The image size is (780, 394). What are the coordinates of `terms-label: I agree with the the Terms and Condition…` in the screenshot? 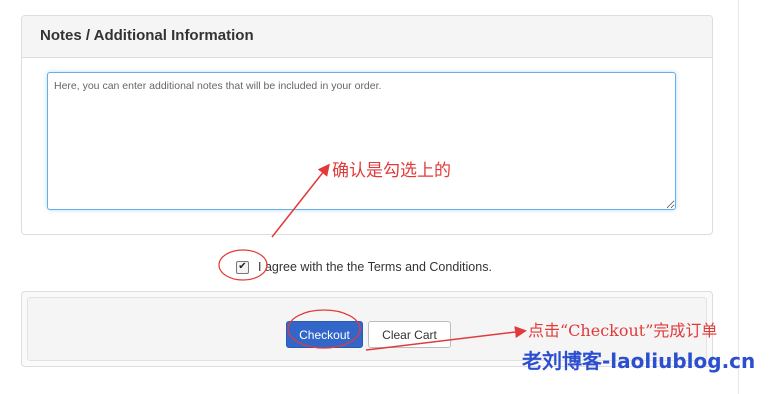 It's located at (375, 267).